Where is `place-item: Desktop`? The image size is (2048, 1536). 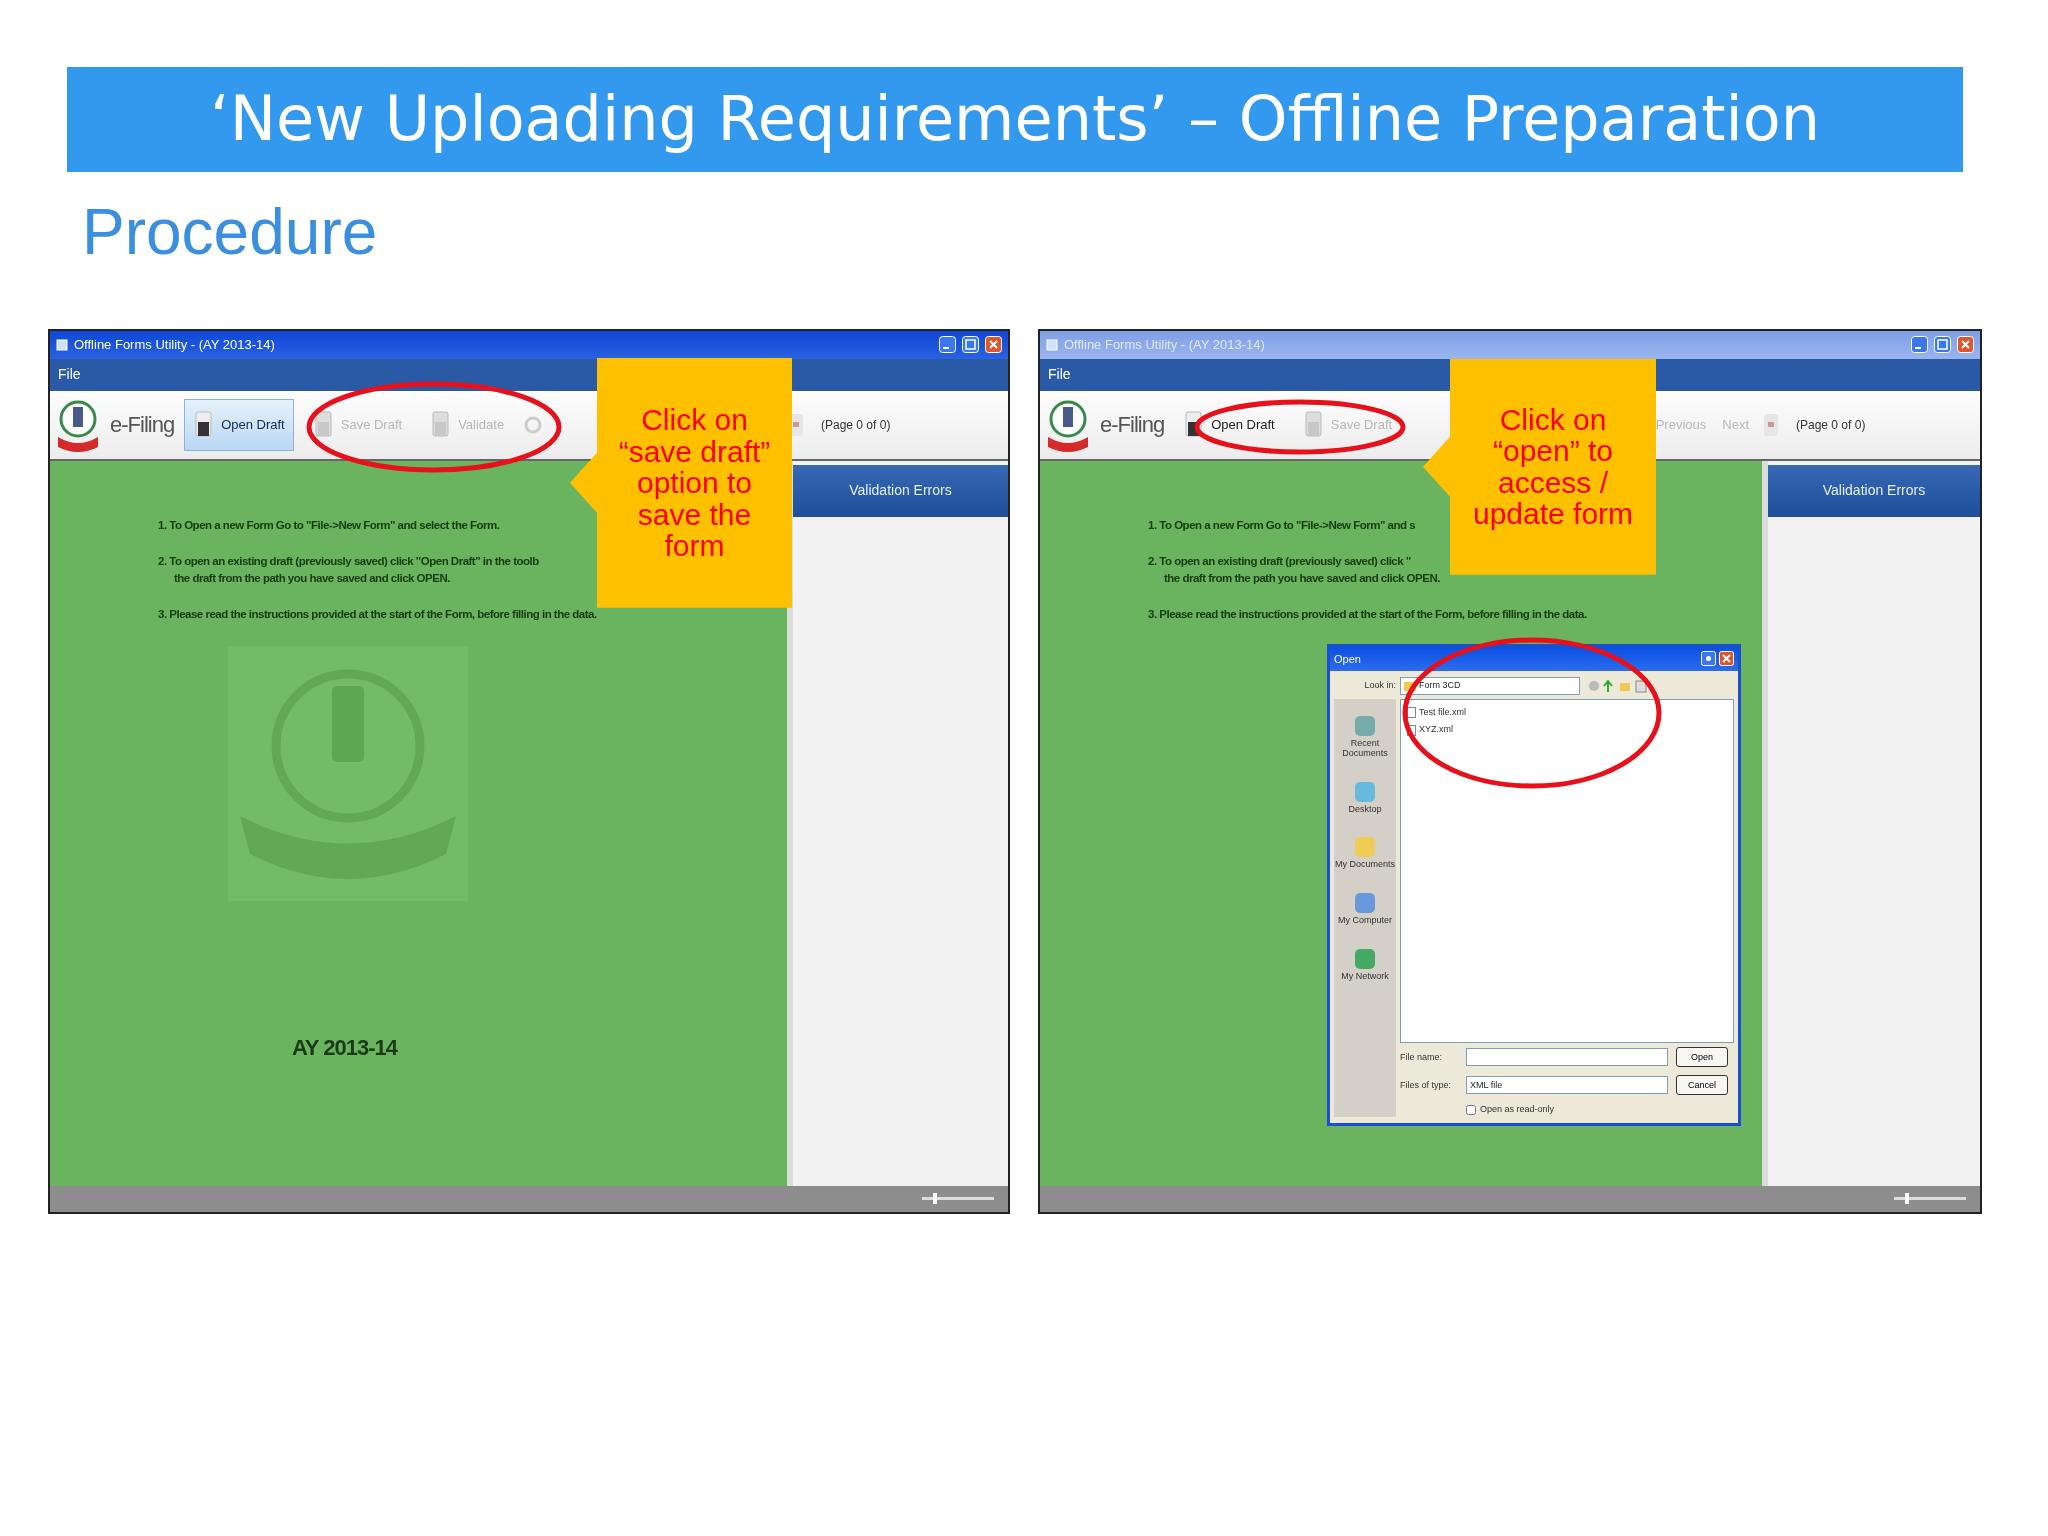
place-item: Desktop is located at coordinates (1365, 796).